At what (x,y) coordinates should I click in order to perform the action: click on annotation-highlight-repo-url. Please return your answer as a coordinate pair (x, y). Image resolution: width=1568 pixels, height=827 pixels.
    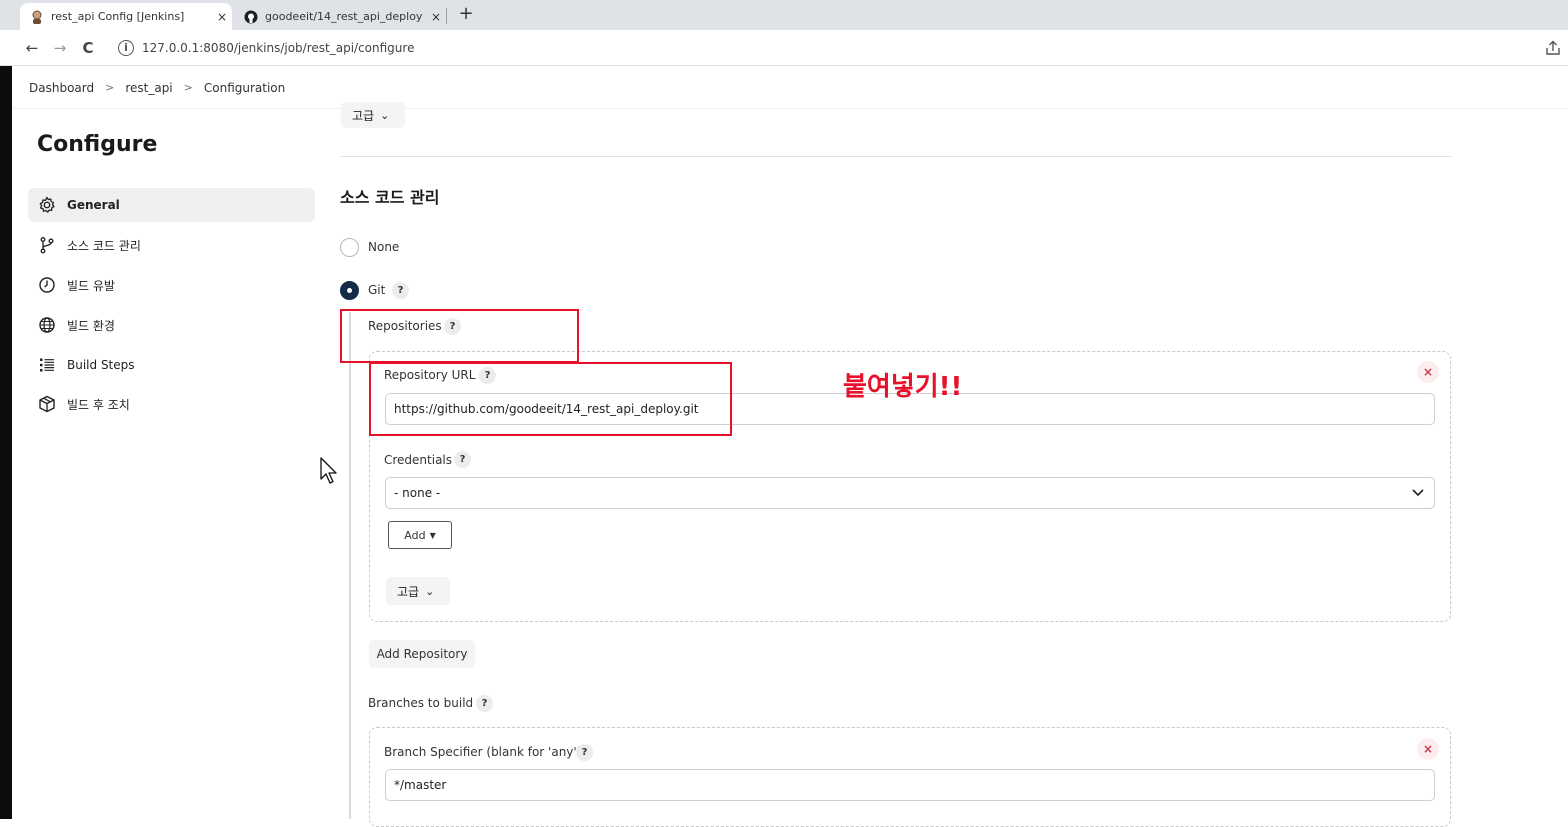
    Looking at the image, I should click on (550, 399).